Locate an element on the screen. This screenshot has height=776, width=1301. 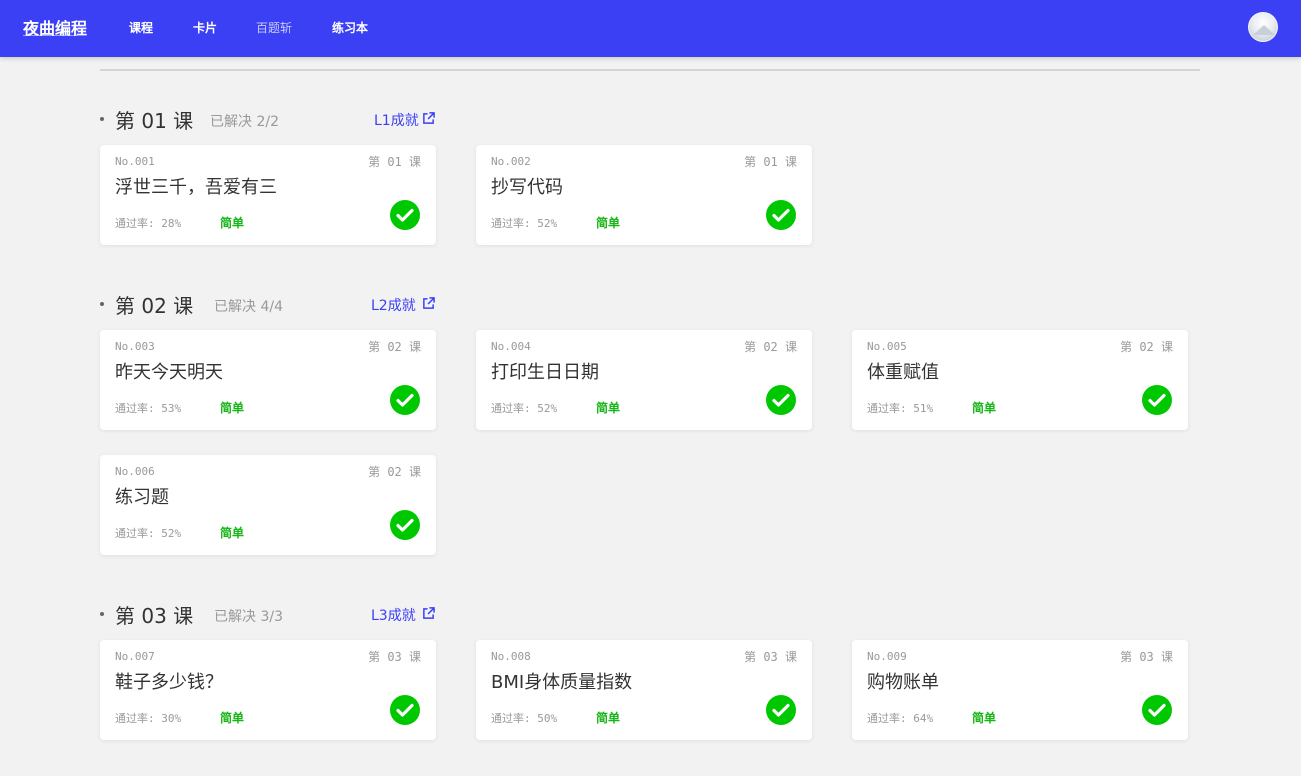
problem-number: No.009 is located at coordinates (887, 656).